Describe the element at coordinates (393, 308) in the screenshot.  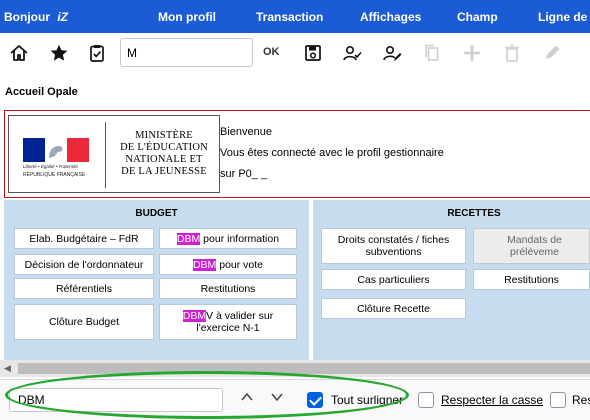
I see `cloture-recette-button: Clôture Recette` at that location.